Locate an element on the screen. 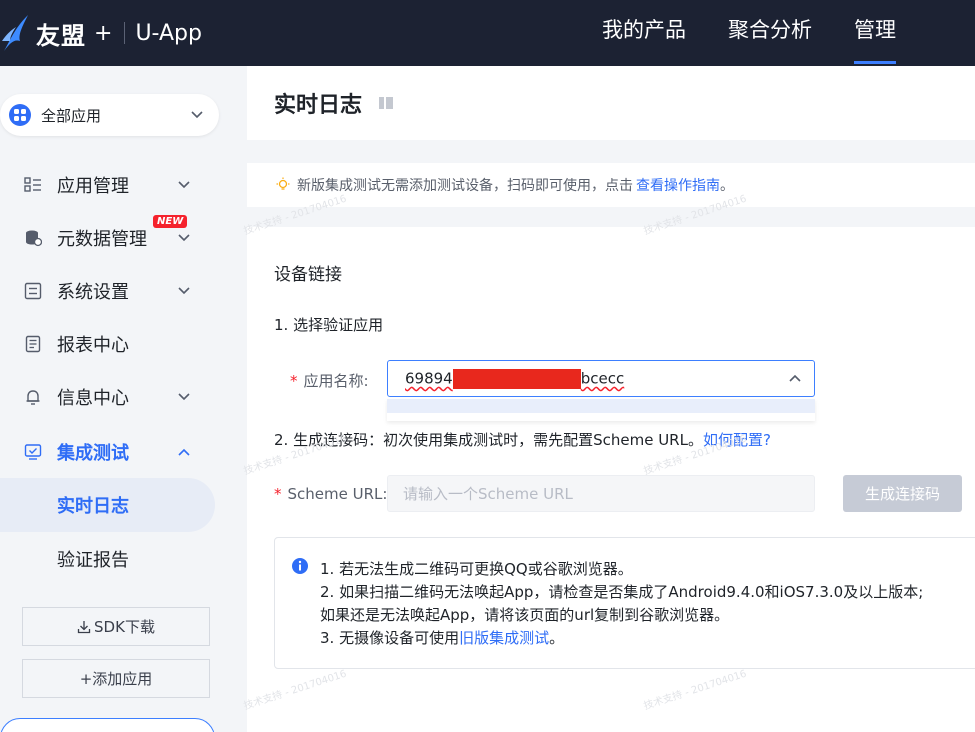 This screenshot has width=975, height=732. sidebar-item-label: 报表中心 is located at coordinates (93, 345).